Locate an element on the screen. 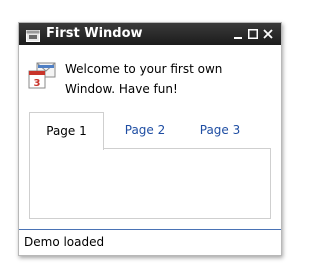  tab-page-2: Page 2 is located at coordinates (145, 130).